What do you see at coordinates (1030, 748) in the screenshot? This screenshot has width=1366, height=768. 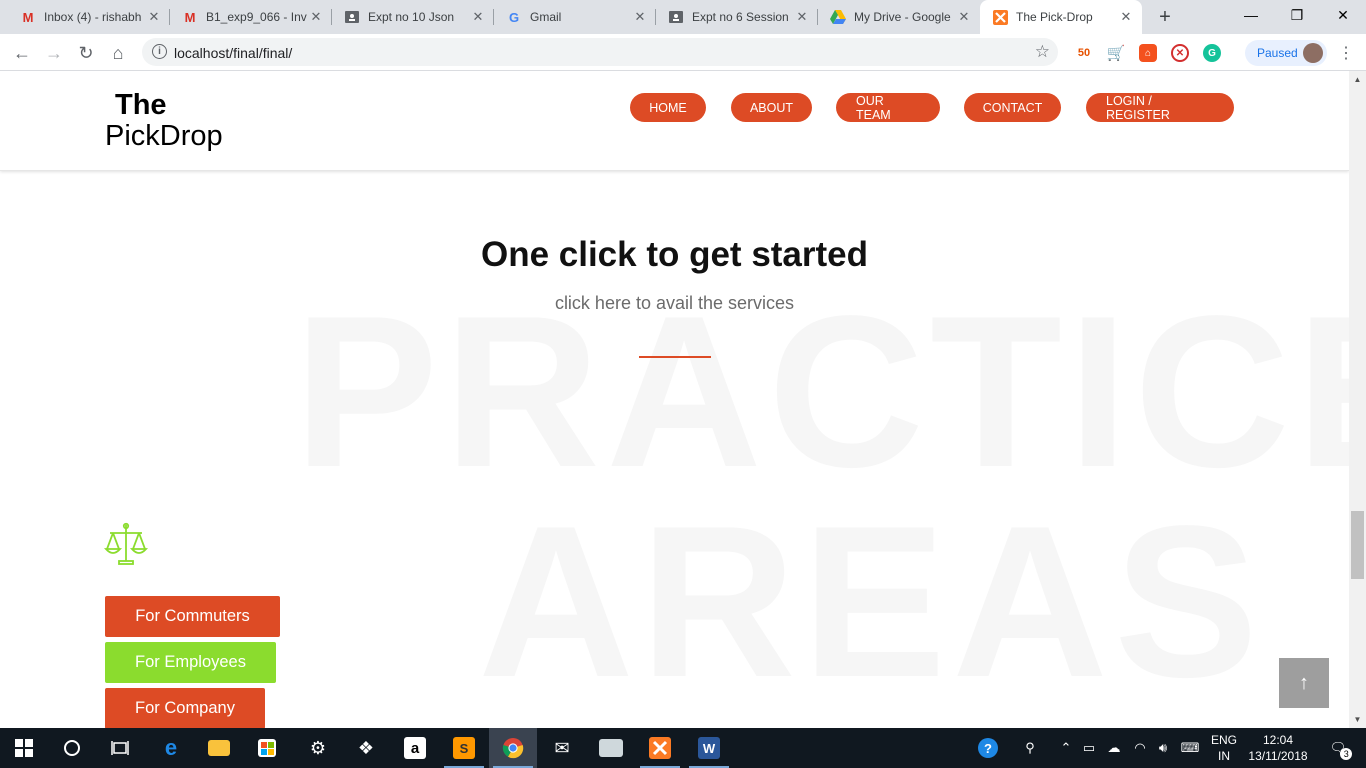 I see `people-icon: ⚲` at bounding box center [1030, 748].